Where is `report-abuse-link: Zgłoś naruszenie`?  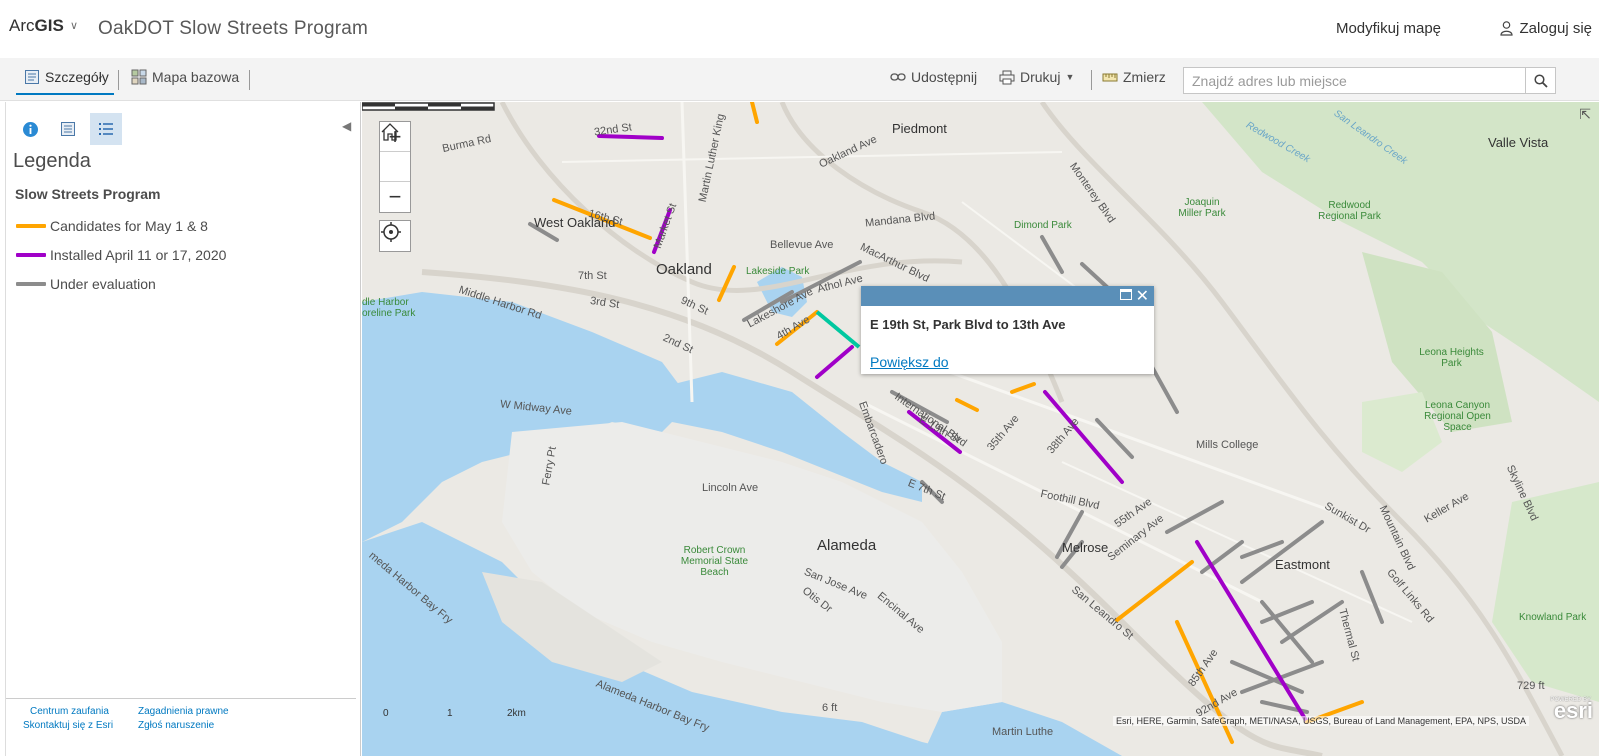
report-abuse-link: Zgłoś naruszenie is located at coordinates (176, 725).